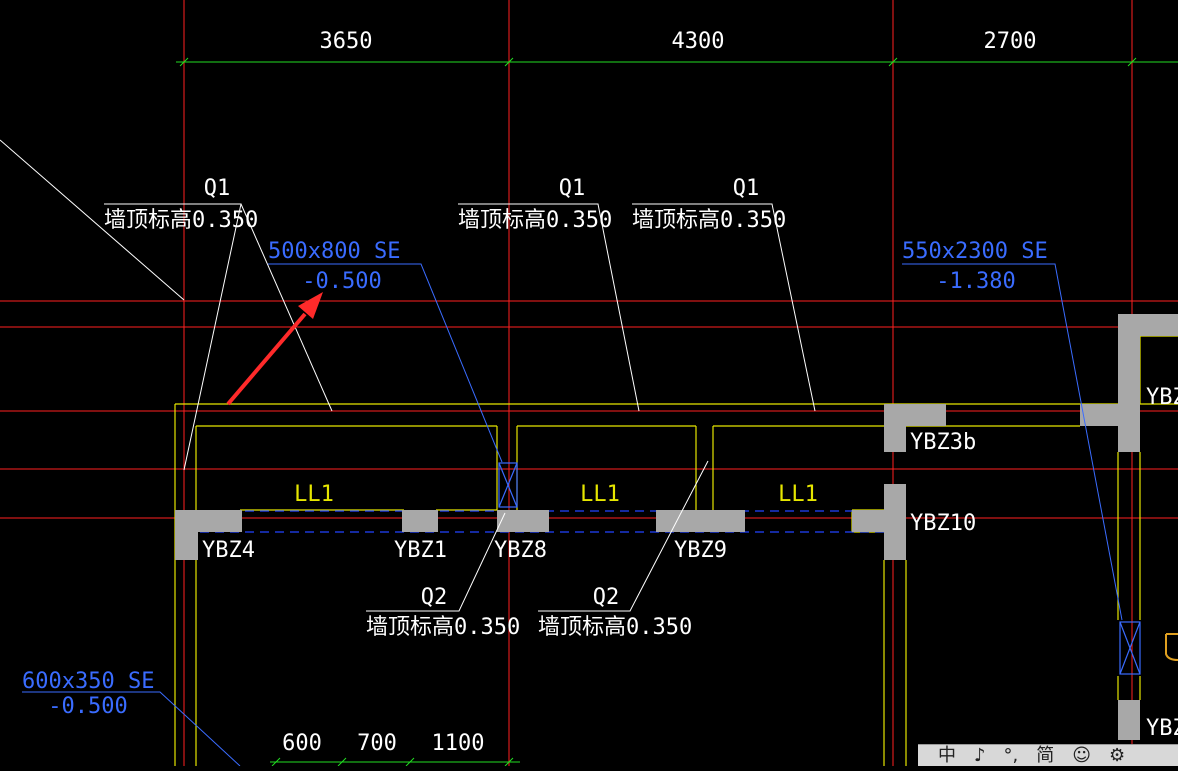  What do you see at coordinates (1129, 383) in the screenshot?
I see `column-ybz-right-top` at bounding box center [1129, 383].